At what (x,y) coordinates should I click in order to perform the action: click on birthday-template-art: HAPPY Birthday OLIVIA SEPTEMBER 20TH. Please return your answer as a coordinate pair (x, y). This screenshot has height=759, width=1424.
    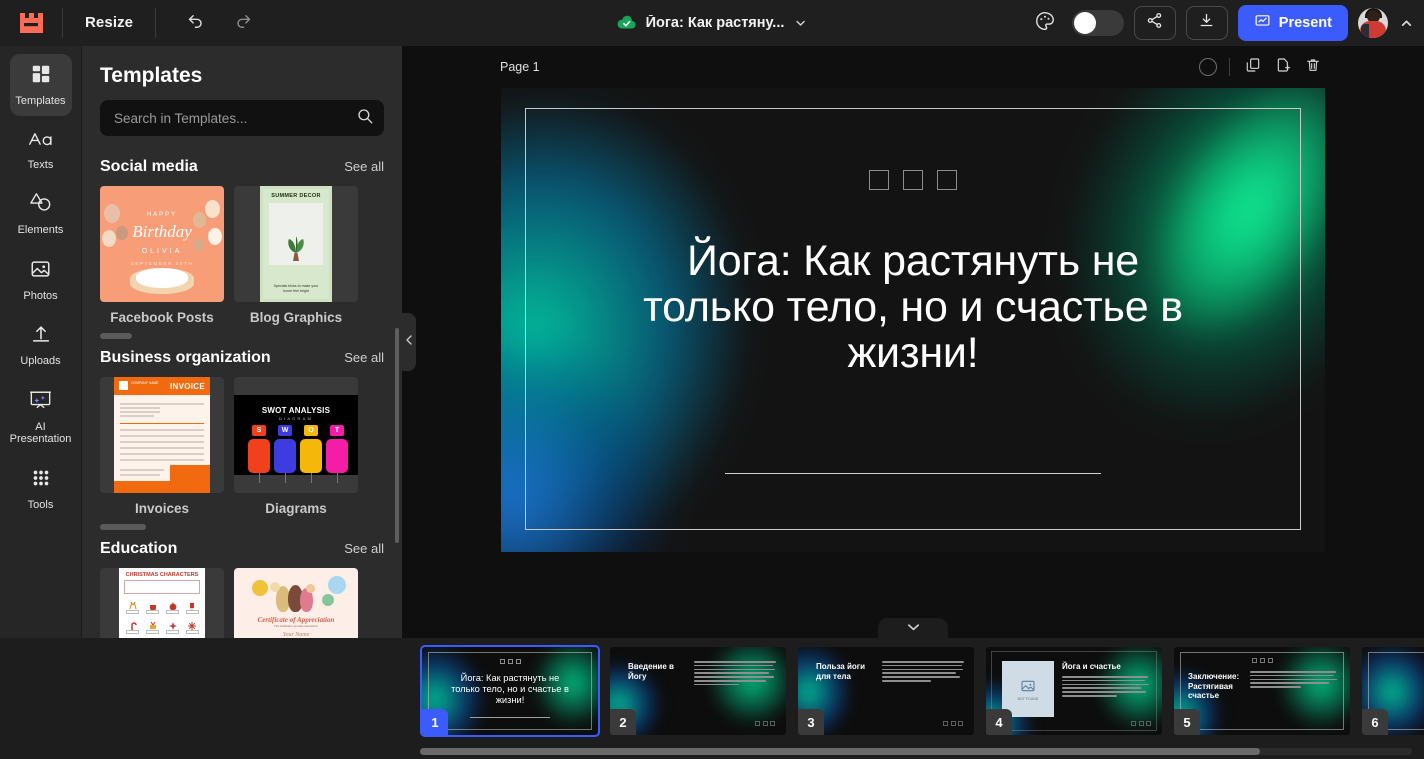
    Looking at the image, I should click on (162, 244).